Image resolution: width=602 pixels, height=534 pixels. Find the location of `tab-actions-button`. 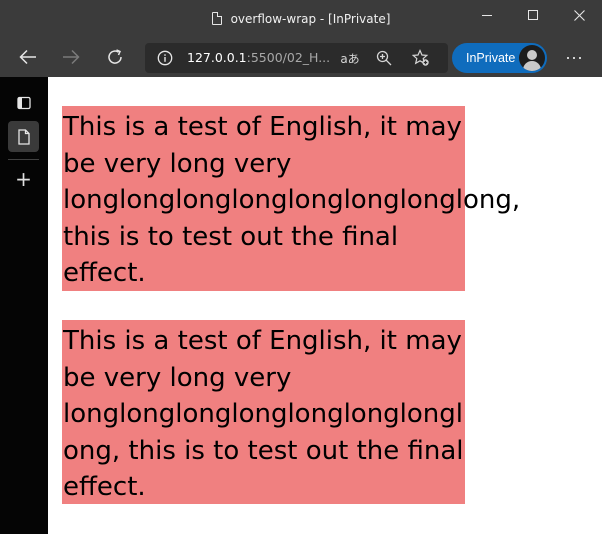

tab-actions-button is located at coordinates (23, 102).